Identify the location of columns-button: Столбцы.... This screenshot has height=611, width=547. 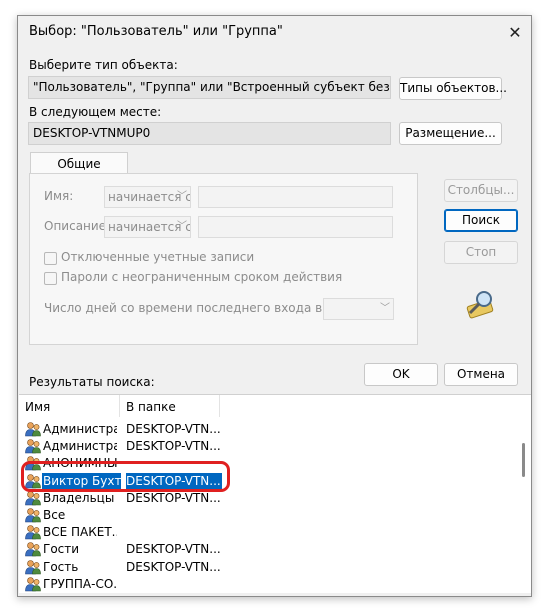
(481, 190).